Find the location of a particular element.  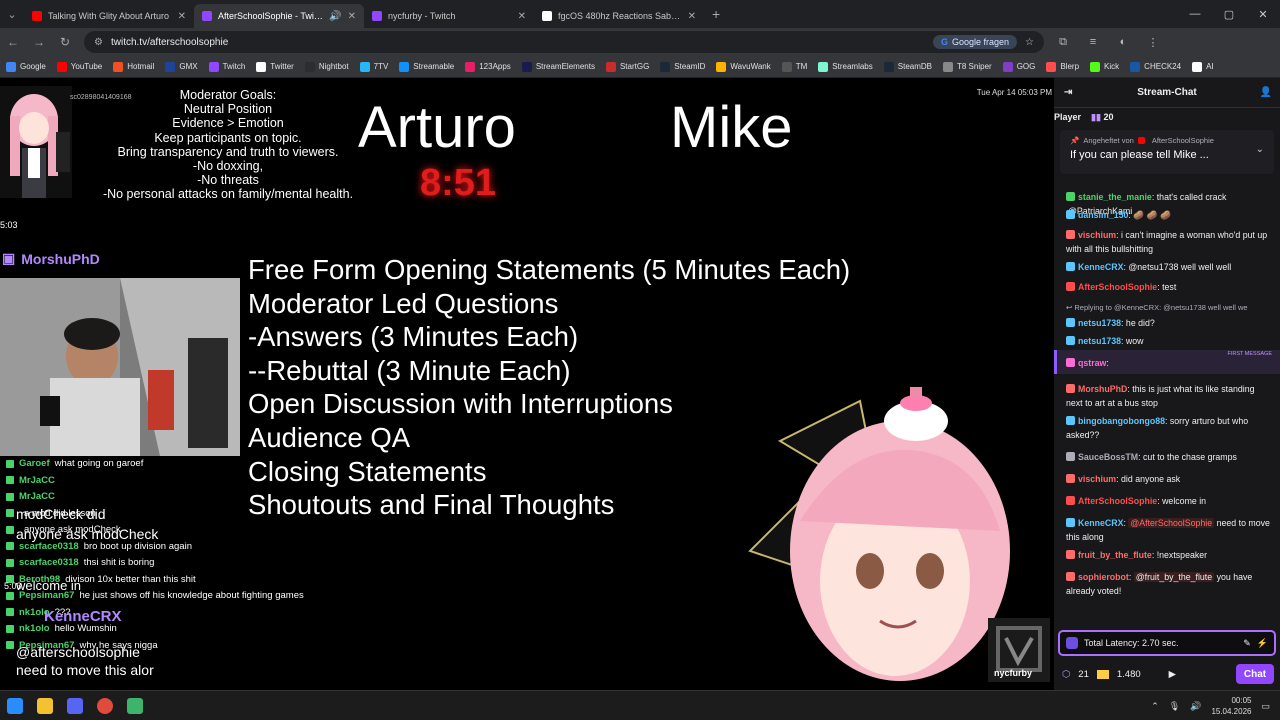

bookmark-item: GOG is located at coordinates (1018, 66).